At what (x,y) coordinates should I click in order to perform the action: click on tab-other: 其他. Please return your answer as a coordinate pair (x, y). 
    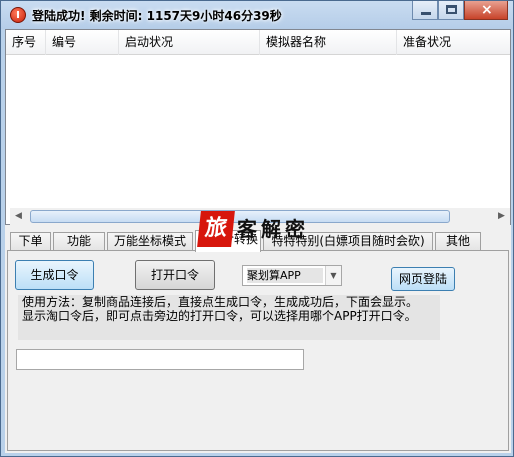
    Looking at the image, I should click on (458, 241).